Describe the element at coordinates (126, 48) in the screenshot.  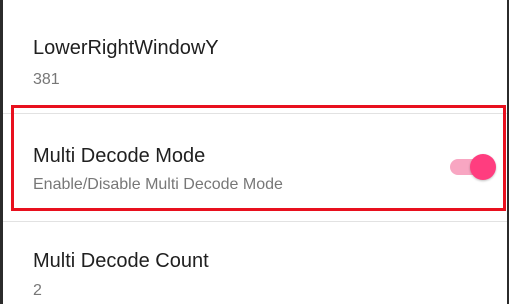
I see `pref-title: LowerRightWindowY` at that location.